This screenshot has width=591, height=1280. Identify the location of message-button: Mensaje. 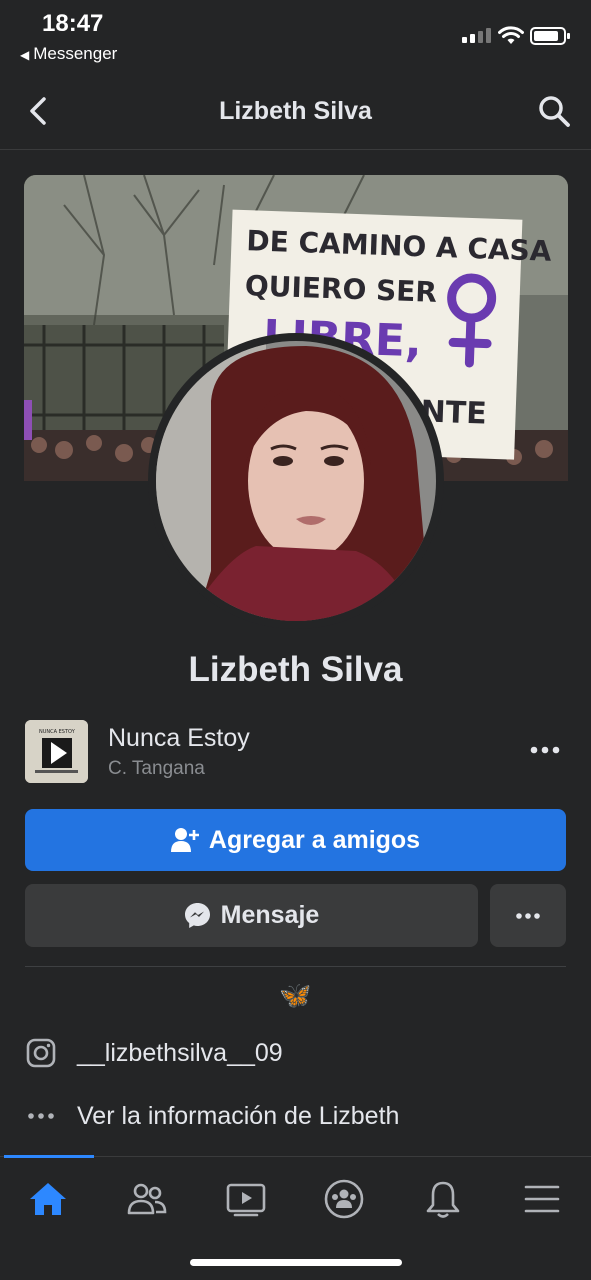
(251, 915).